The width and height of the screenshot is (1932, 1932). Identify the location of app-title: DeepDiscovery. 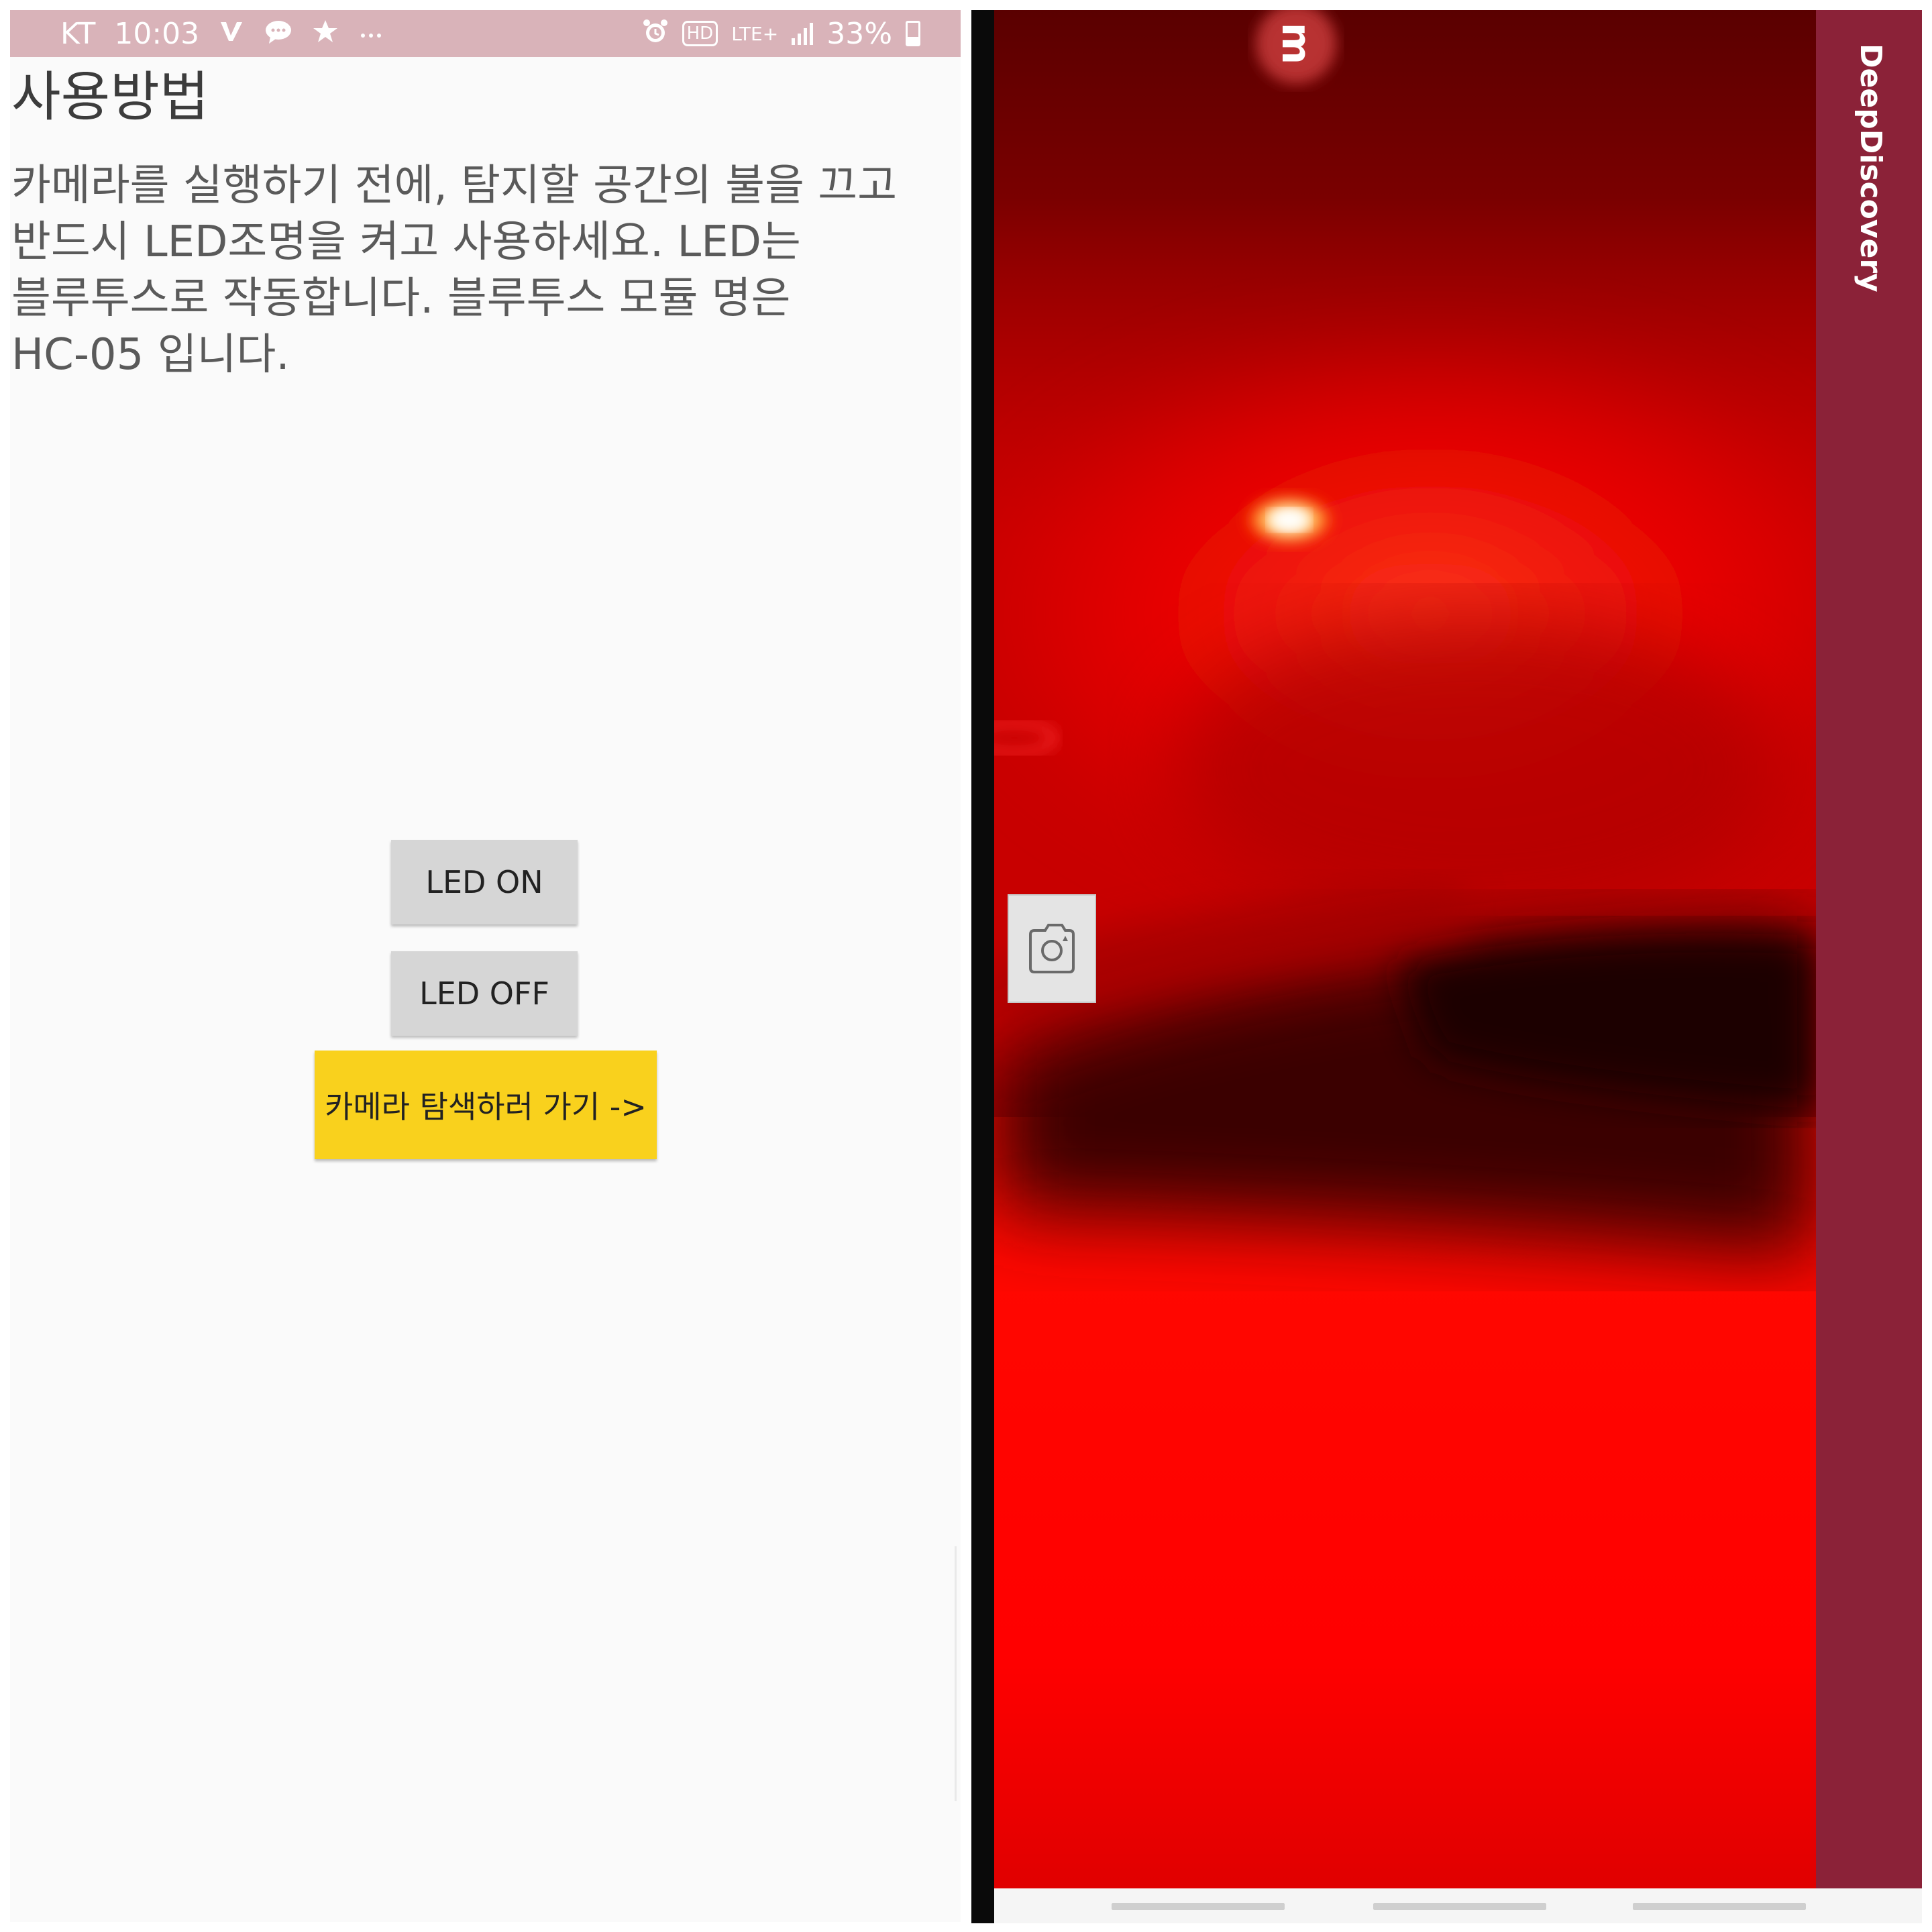
(1871, 168).